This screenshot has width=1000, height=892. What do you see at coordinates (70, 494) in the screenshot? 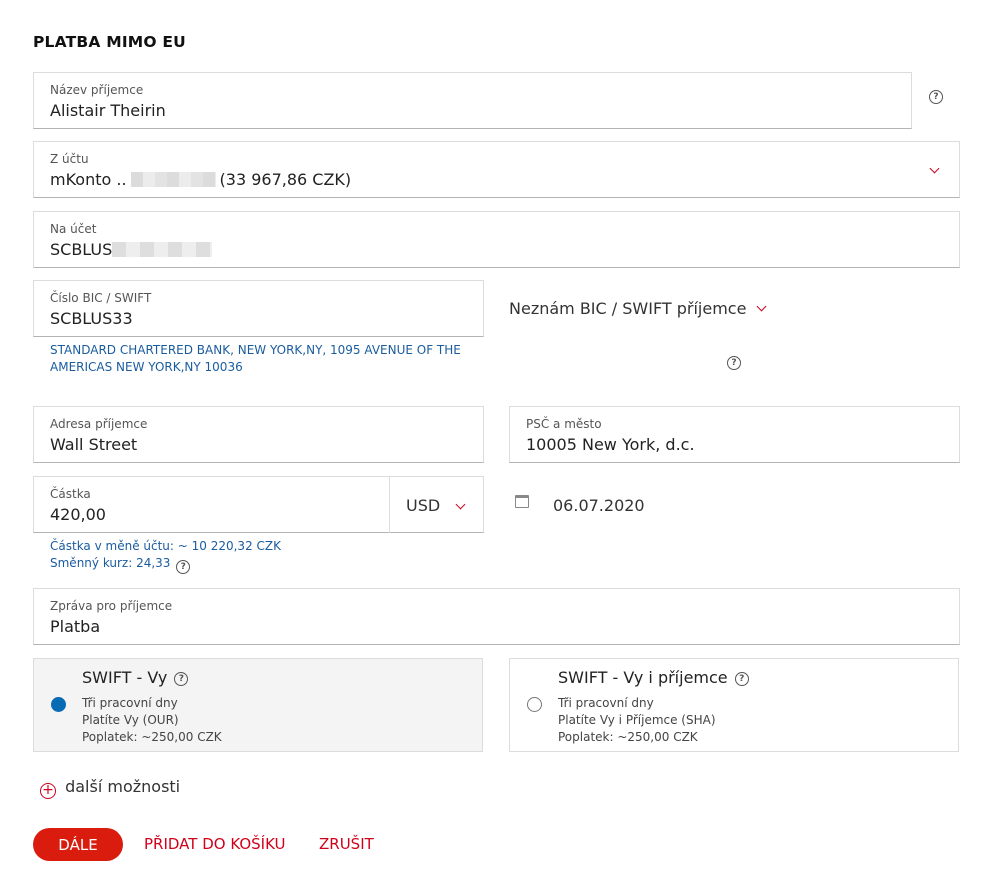
I see `amount-label: Částka` at bounding box center [70, 494].